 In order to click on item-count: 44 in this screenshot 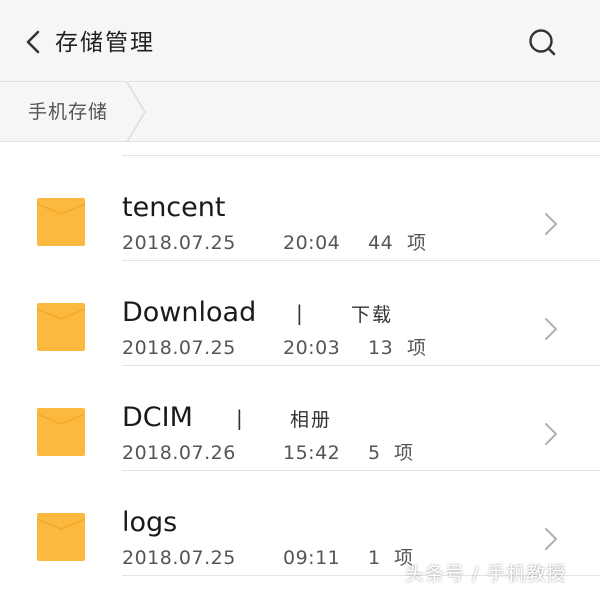, I will do `click(381, 243)`.